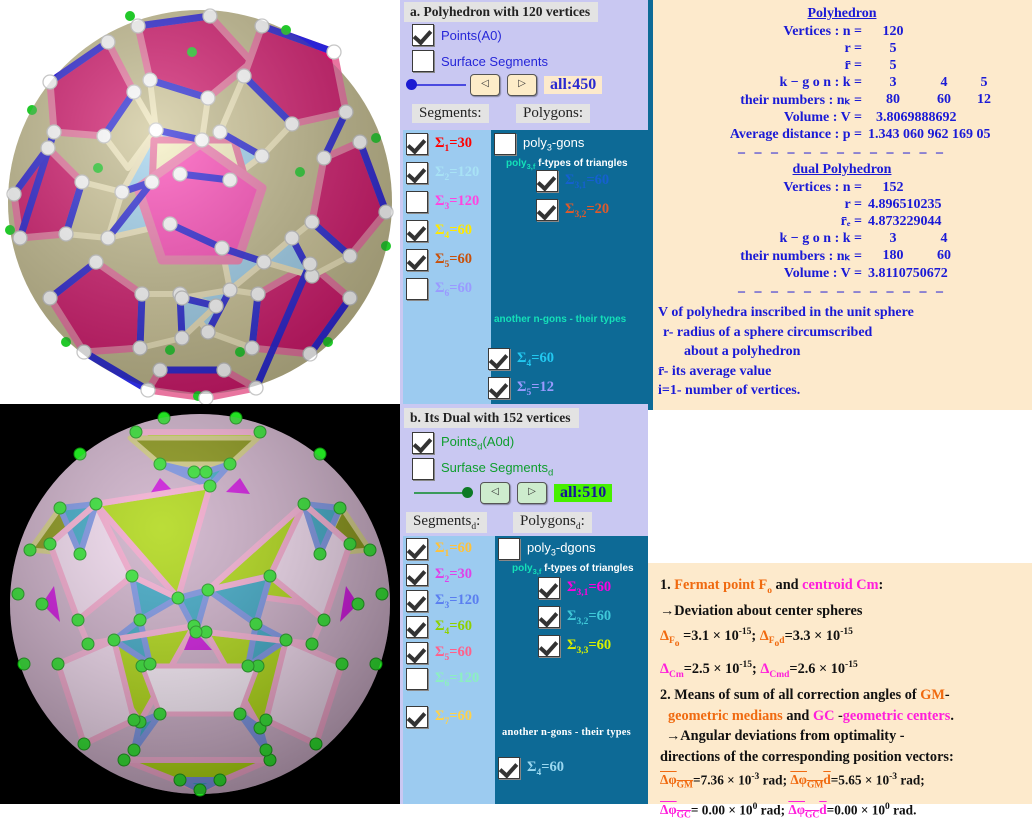  What do you see at coordinates (547, 549) in the screenshot?
I see `polygons-toggle-row-bottom: poly3-dgons` at bounding box center [547, 549].